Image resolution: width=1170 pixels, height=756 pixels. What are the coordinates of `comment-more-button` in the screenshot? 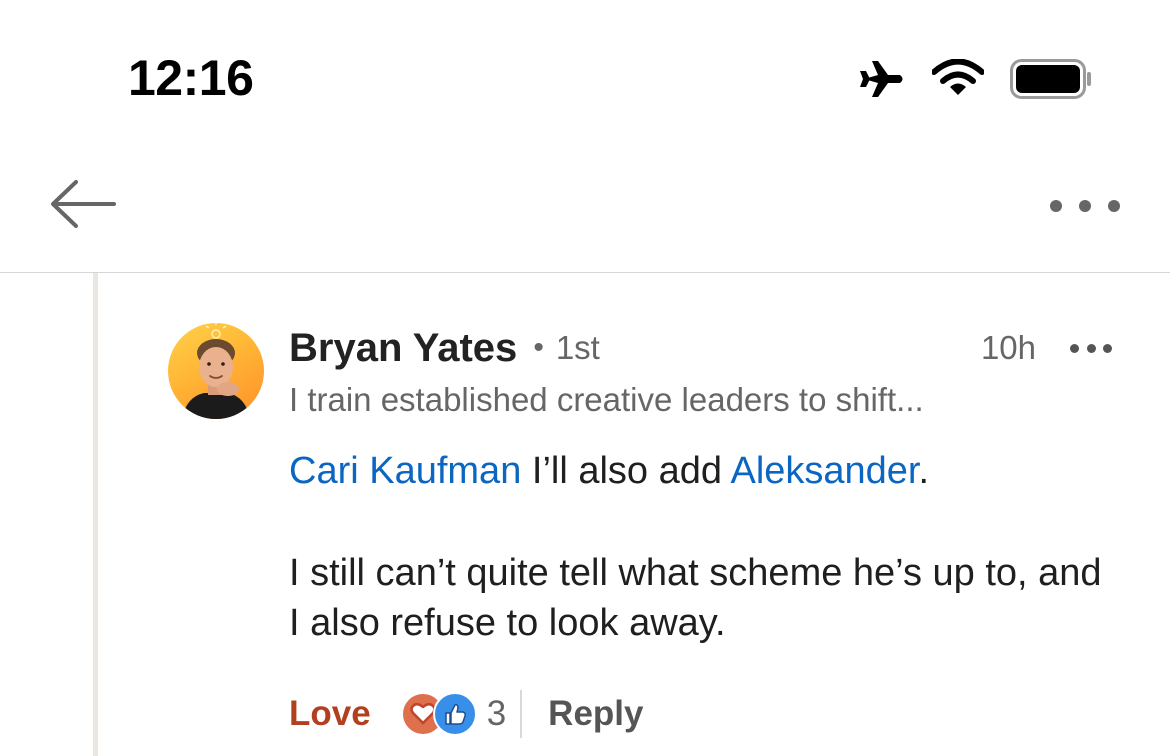 It's located at (1091, 348).